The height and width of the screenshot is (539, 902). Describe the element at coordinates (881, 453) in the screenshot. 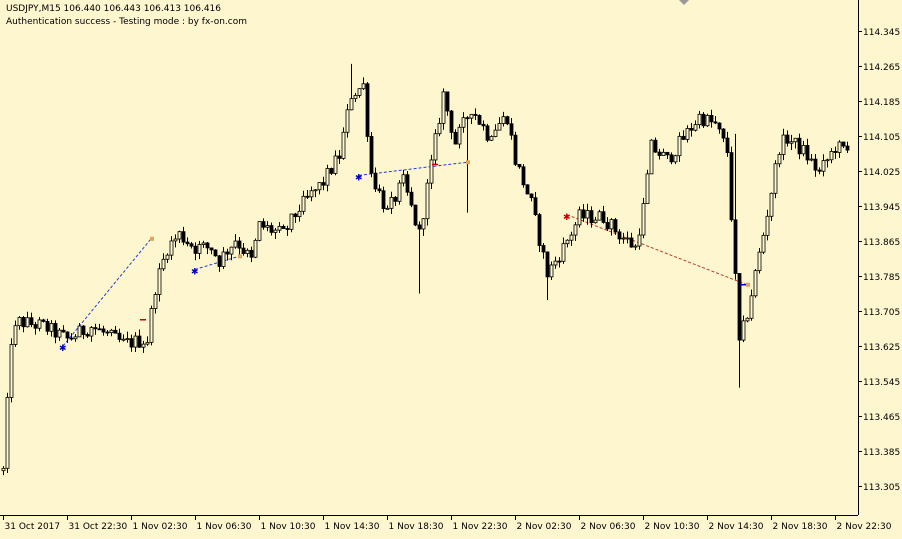

I see `y-tick-label: 113.385` at that location.